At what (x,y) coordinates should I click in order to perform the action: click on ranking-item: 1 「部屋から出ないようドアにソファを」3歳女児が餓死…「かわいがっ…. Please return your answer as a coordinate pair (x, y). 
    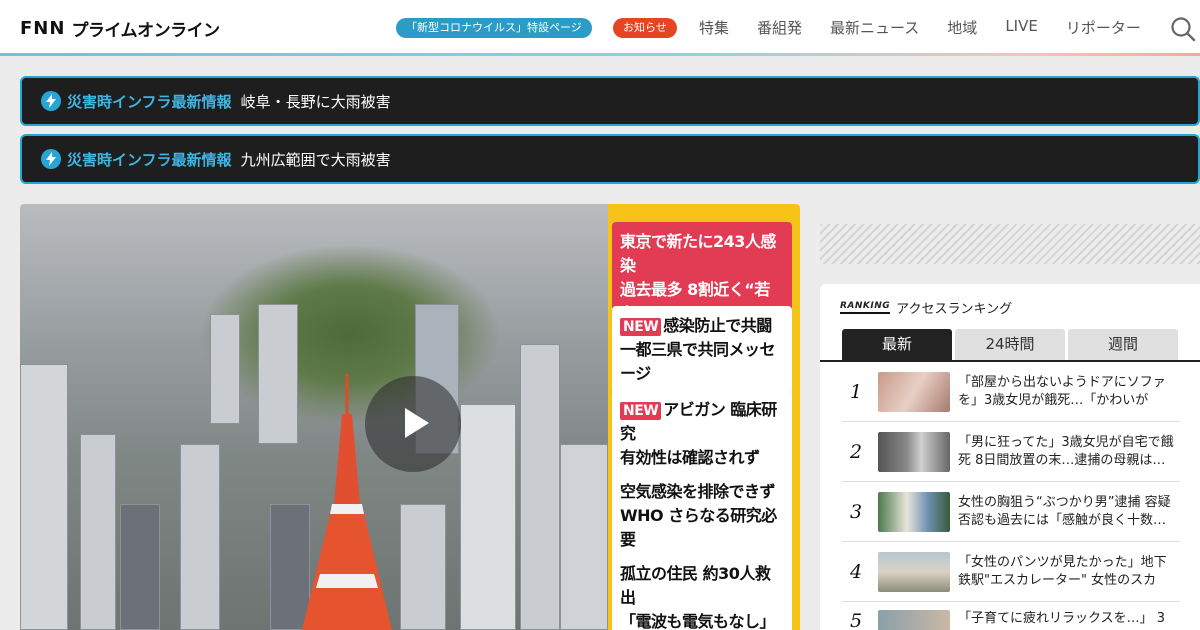
    Looking at the image, I should click on (1011, 392).